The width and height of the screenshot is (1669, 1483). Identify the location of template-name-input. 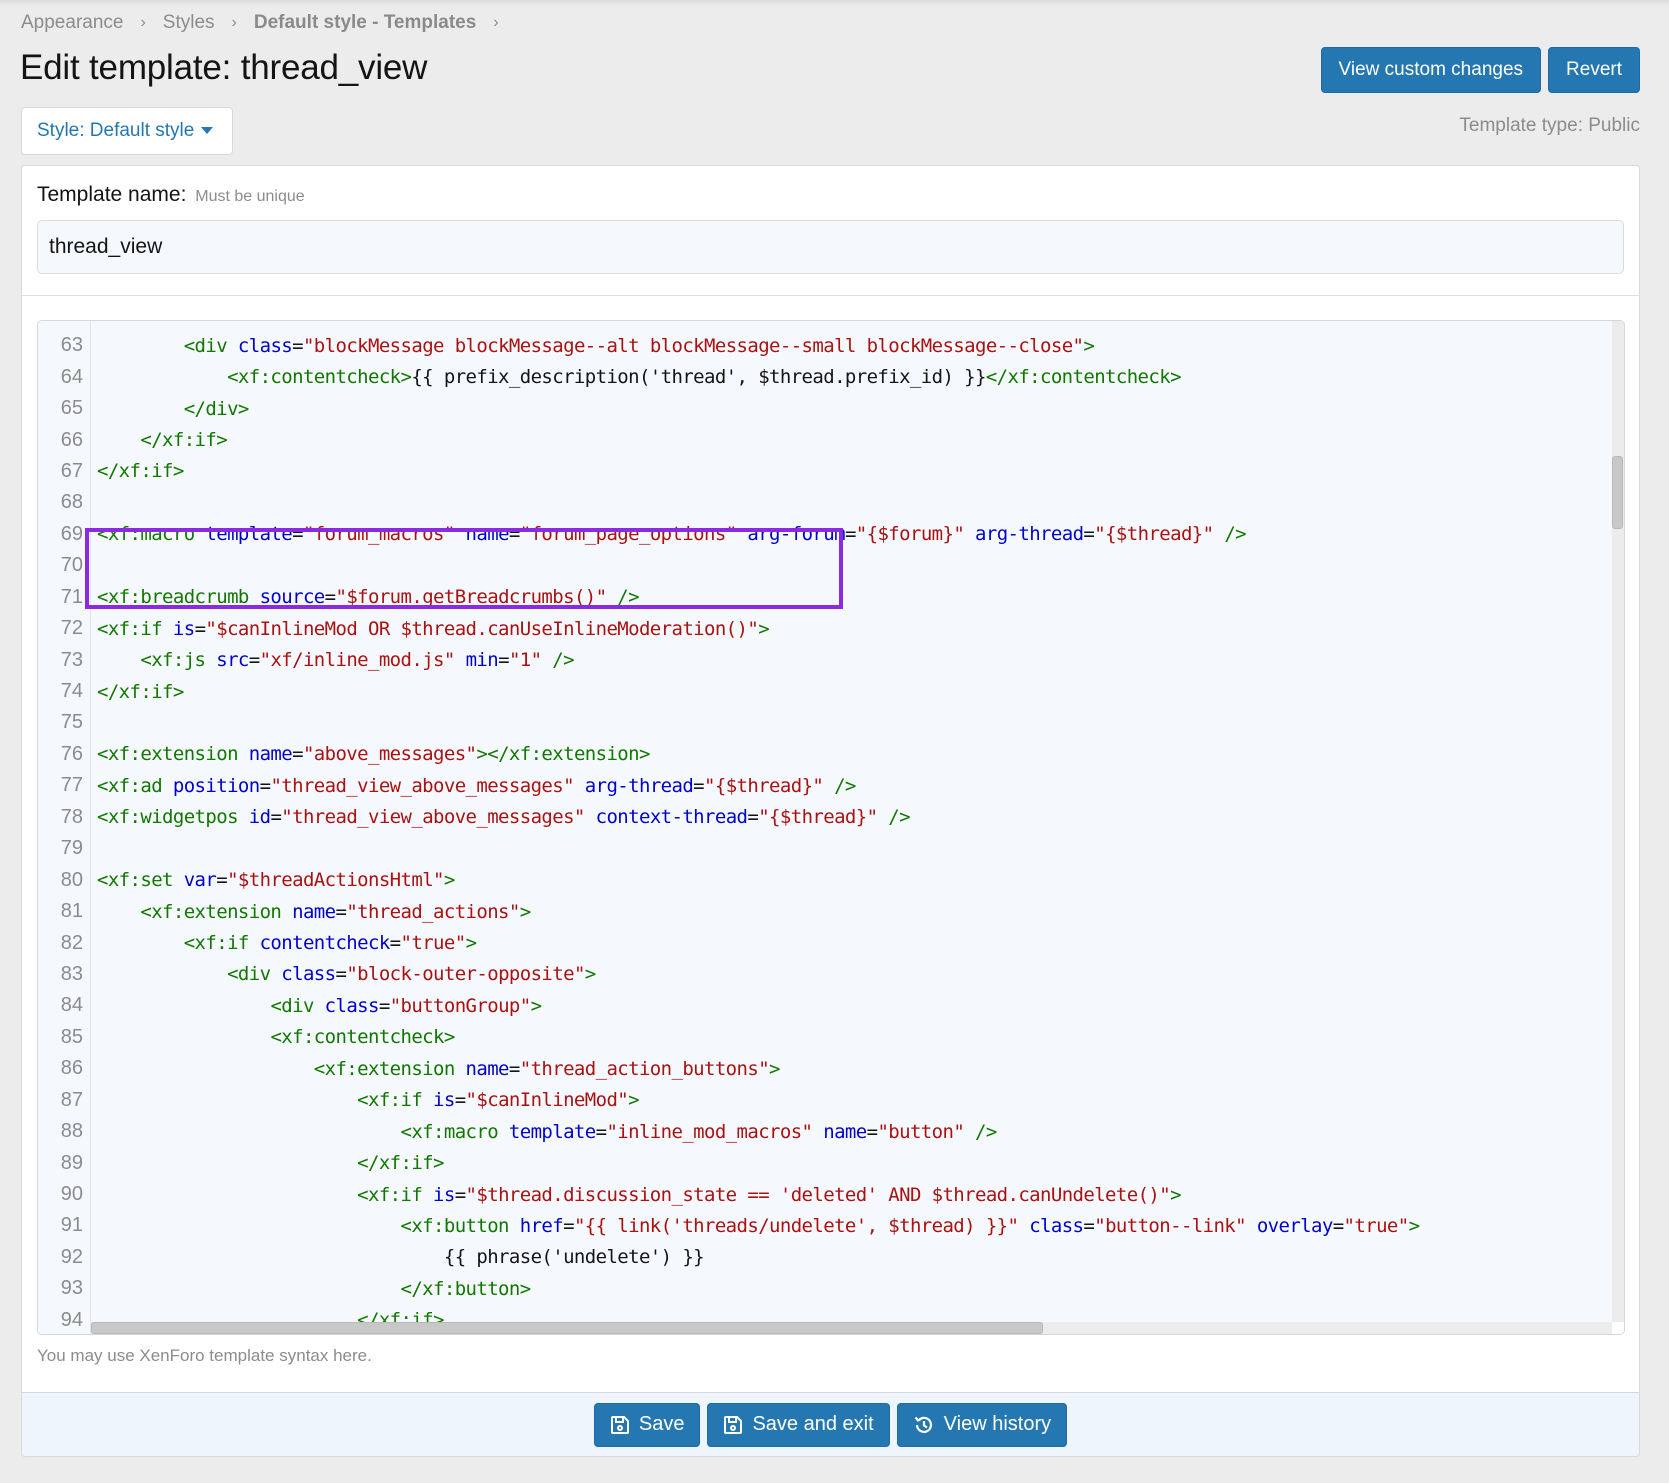
(830, 247).